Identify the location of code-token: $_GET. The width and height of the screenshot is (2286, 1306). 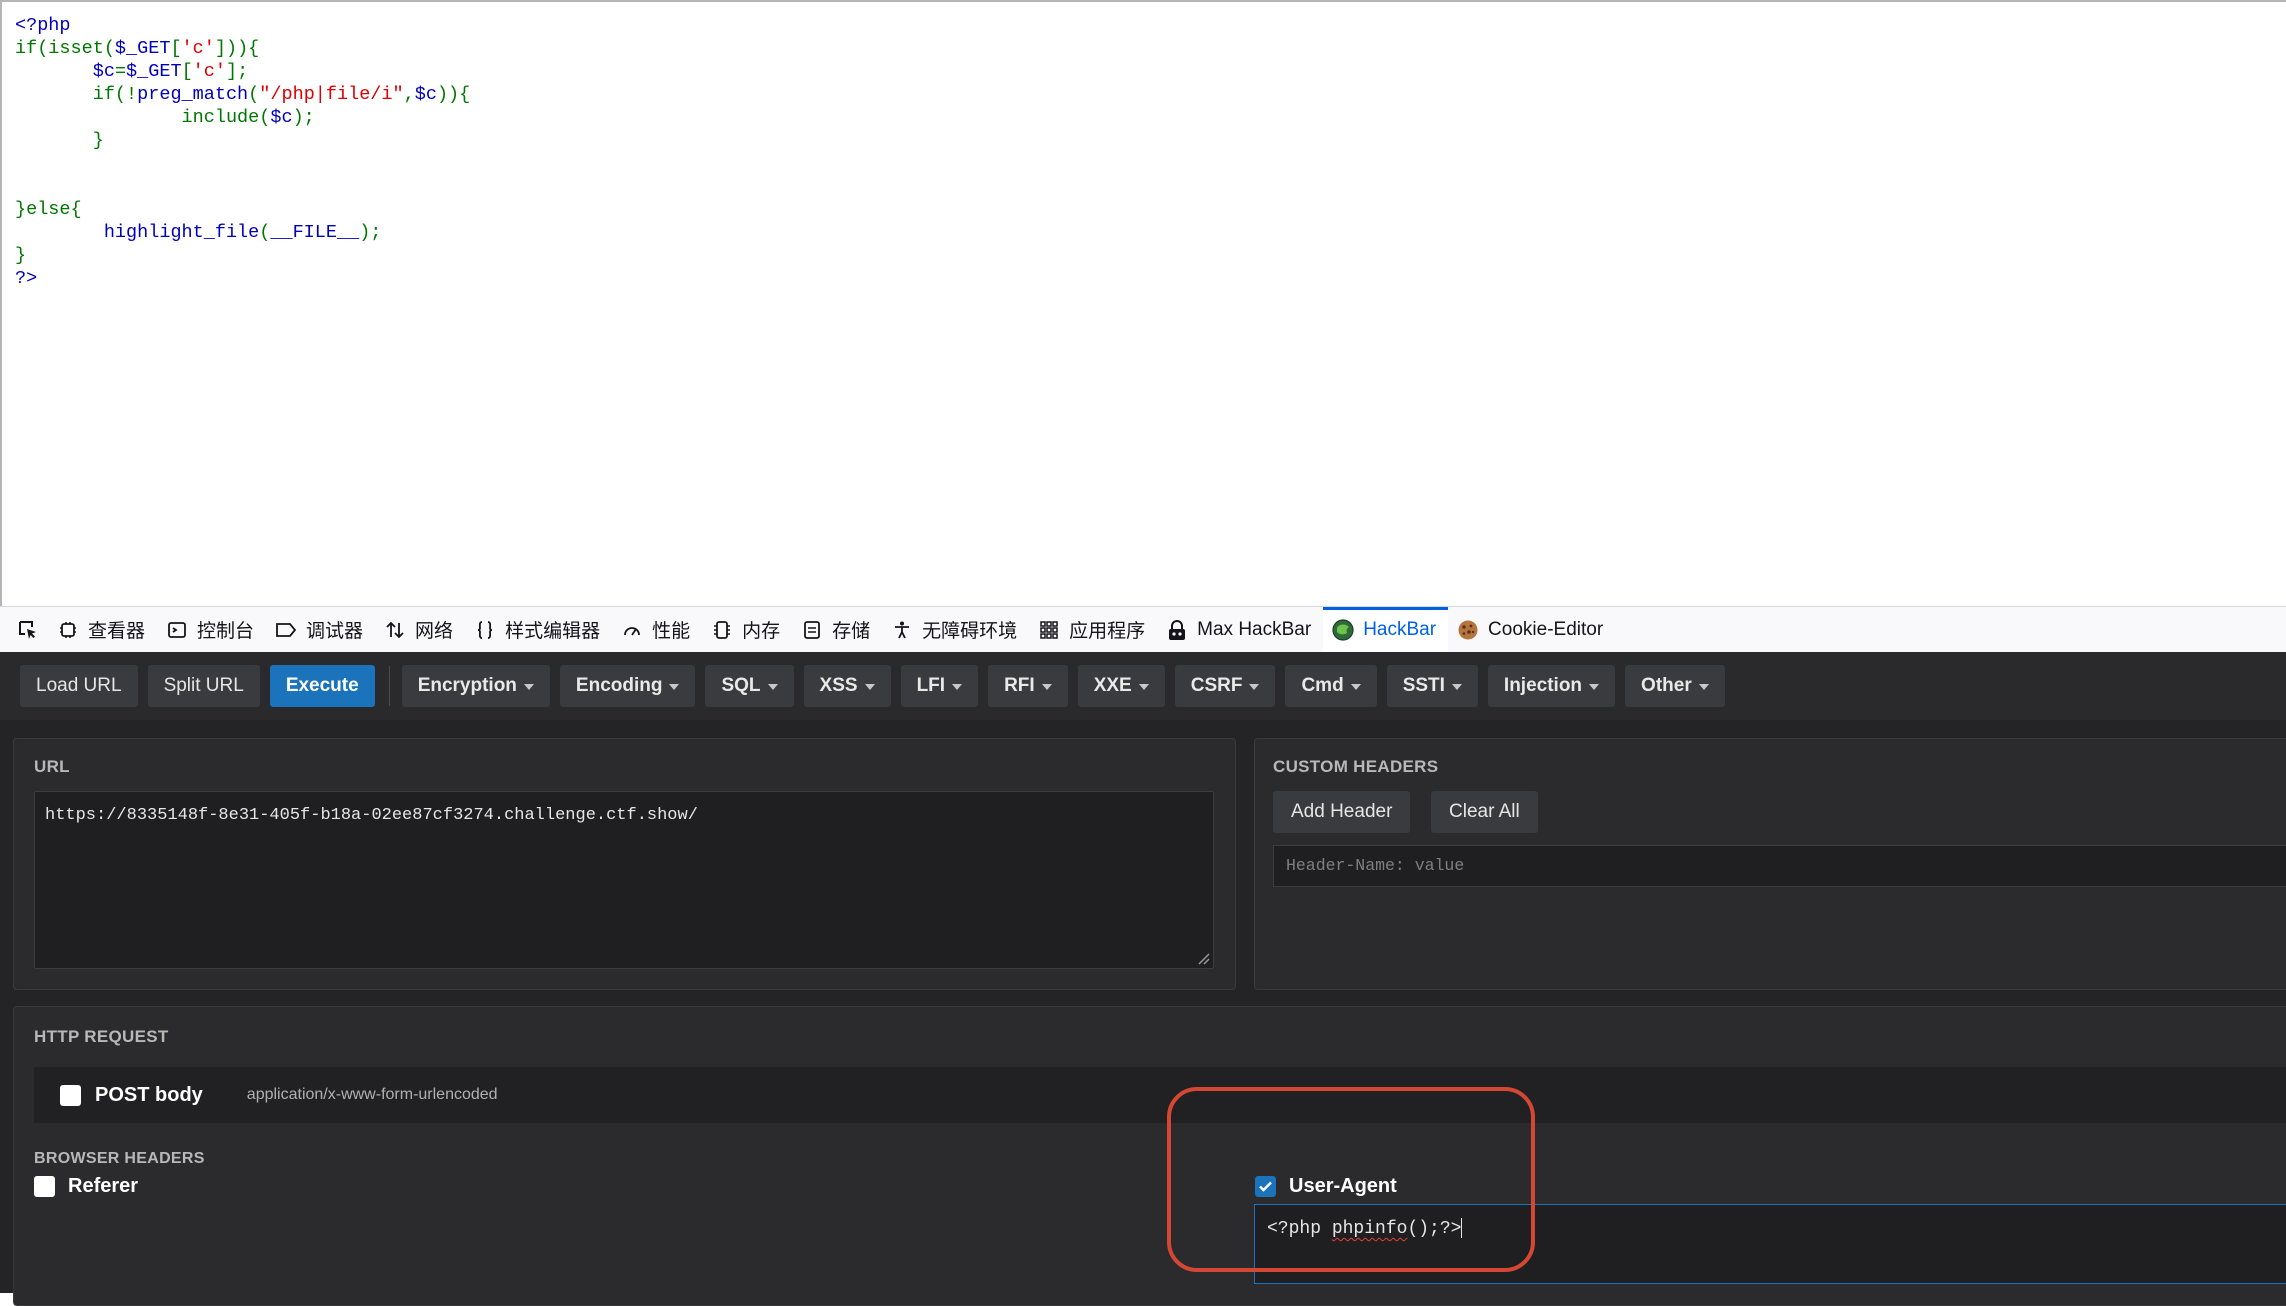
(142, 48).